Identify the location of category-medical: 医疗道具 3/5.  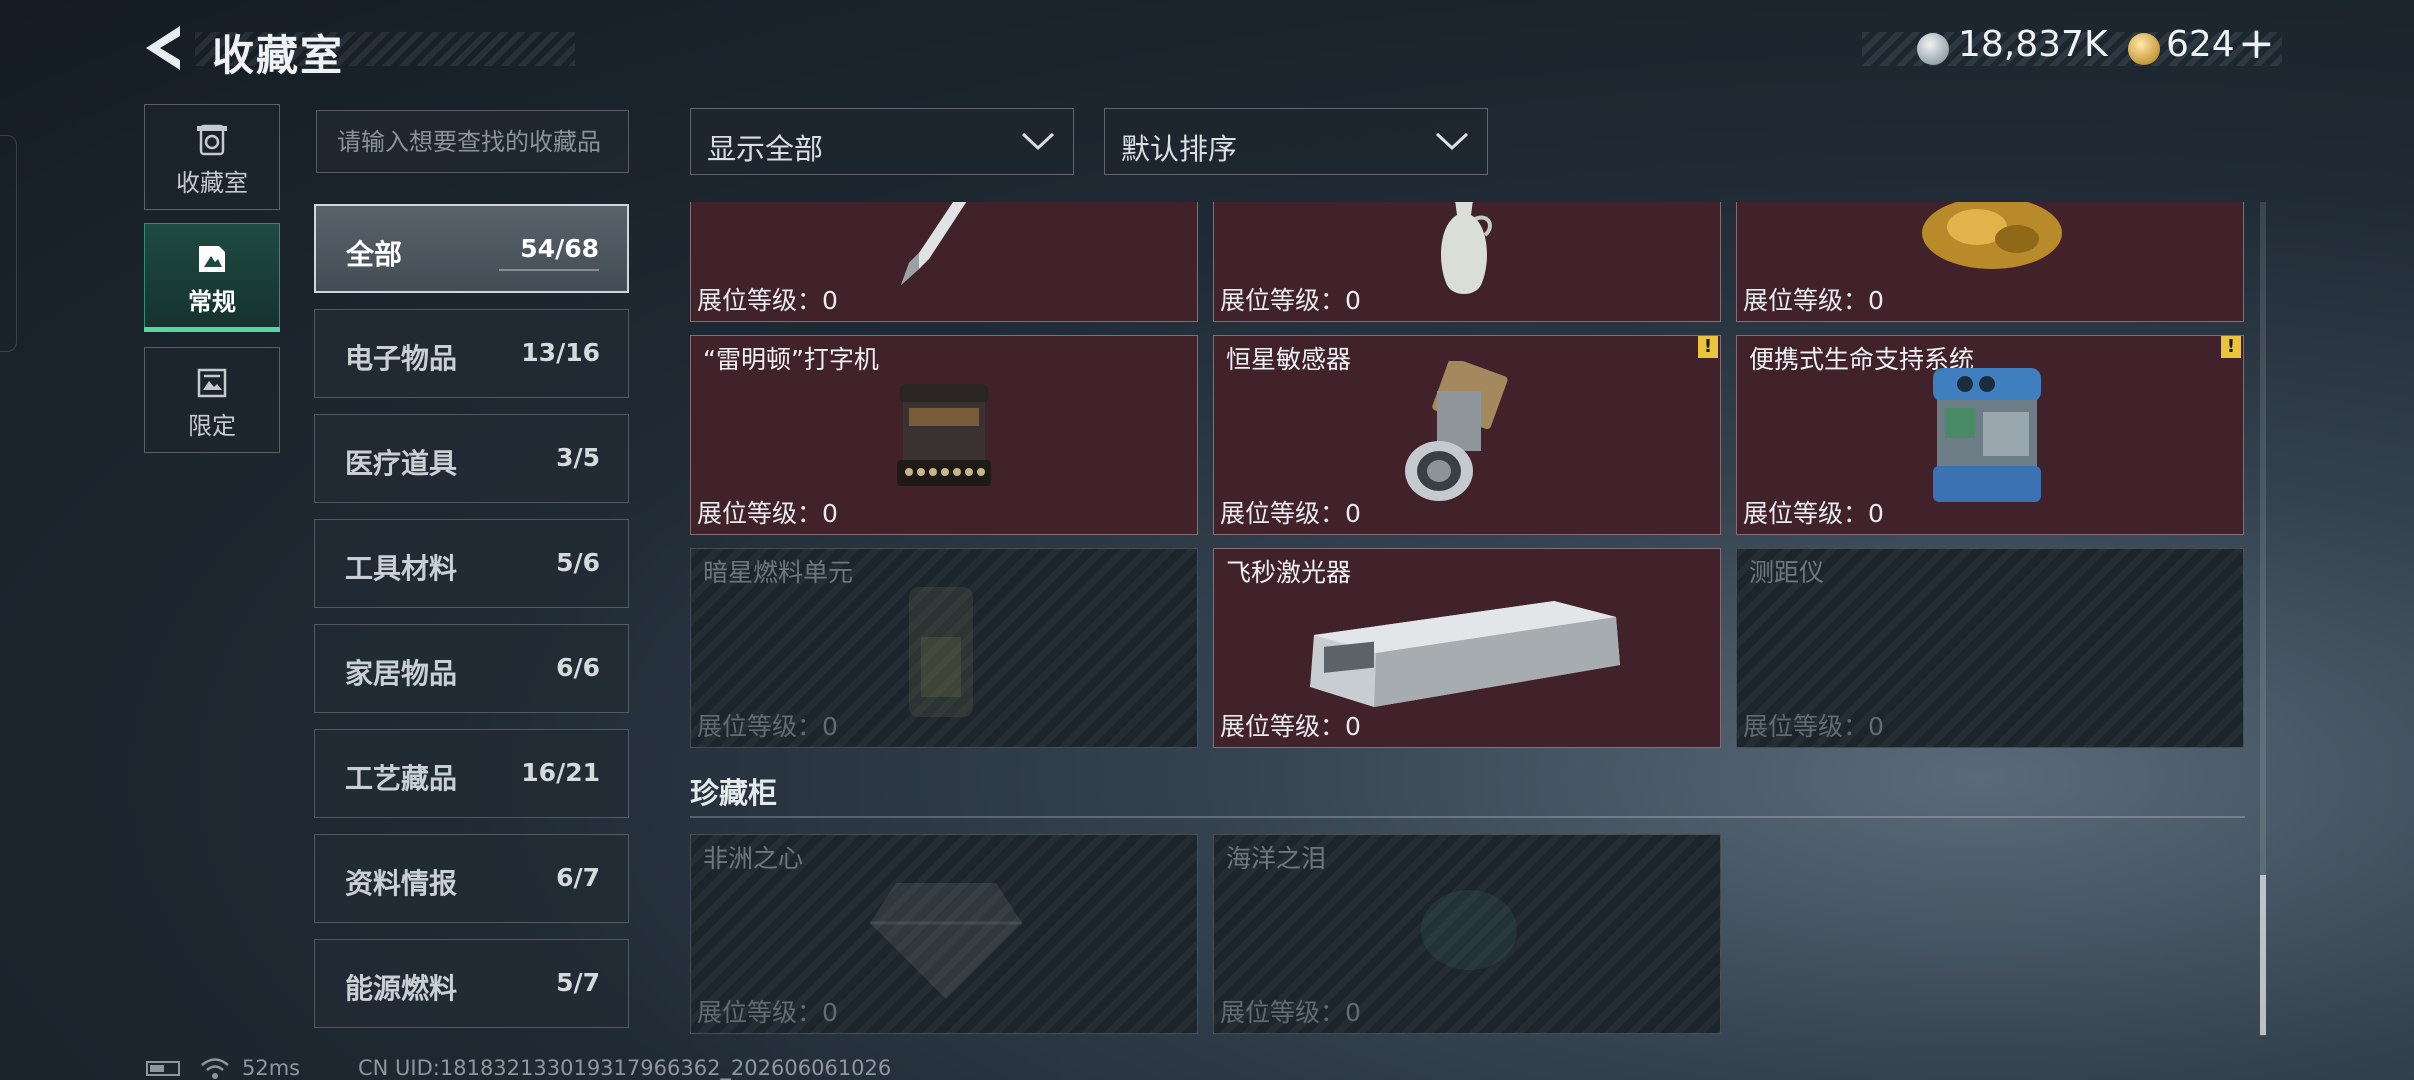
(471, 458).